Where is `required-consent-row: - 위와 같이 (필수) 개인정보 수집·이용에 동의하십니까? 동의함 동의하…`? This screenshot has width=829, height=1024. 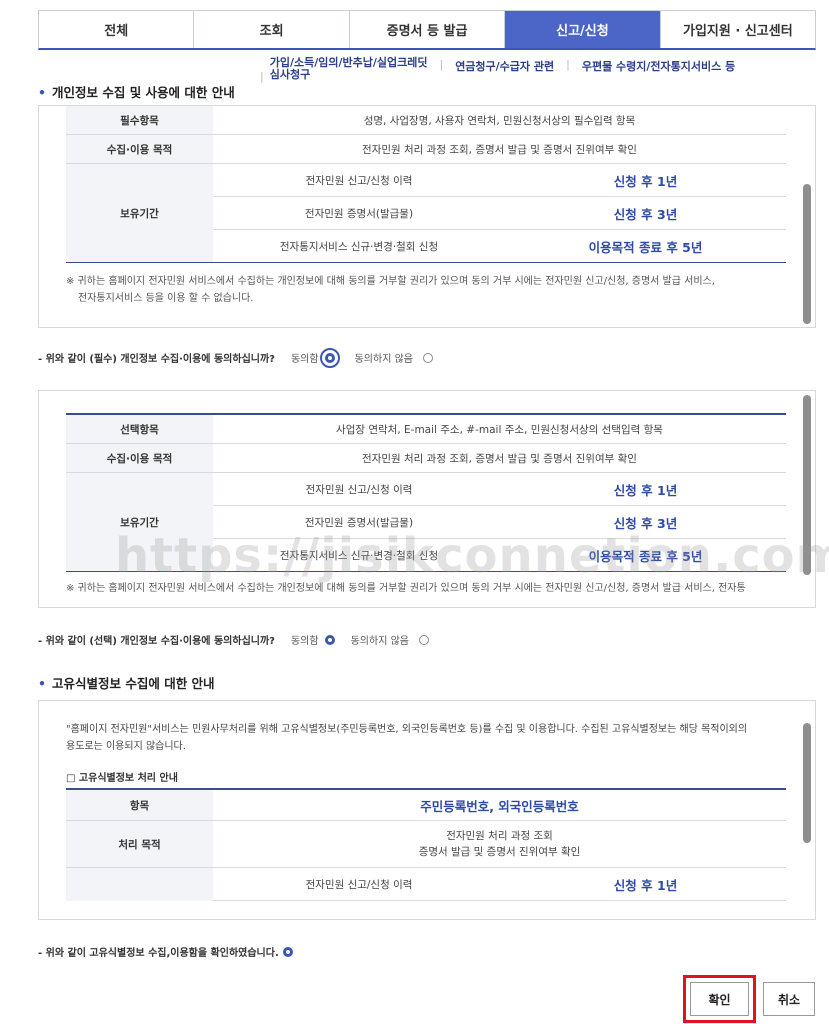 required-consent-row: - 위와 같이 (필수) 개인정보 수집·이용에 동의하십니까? 동의함 동의하… is located at coordinates (235, 357).